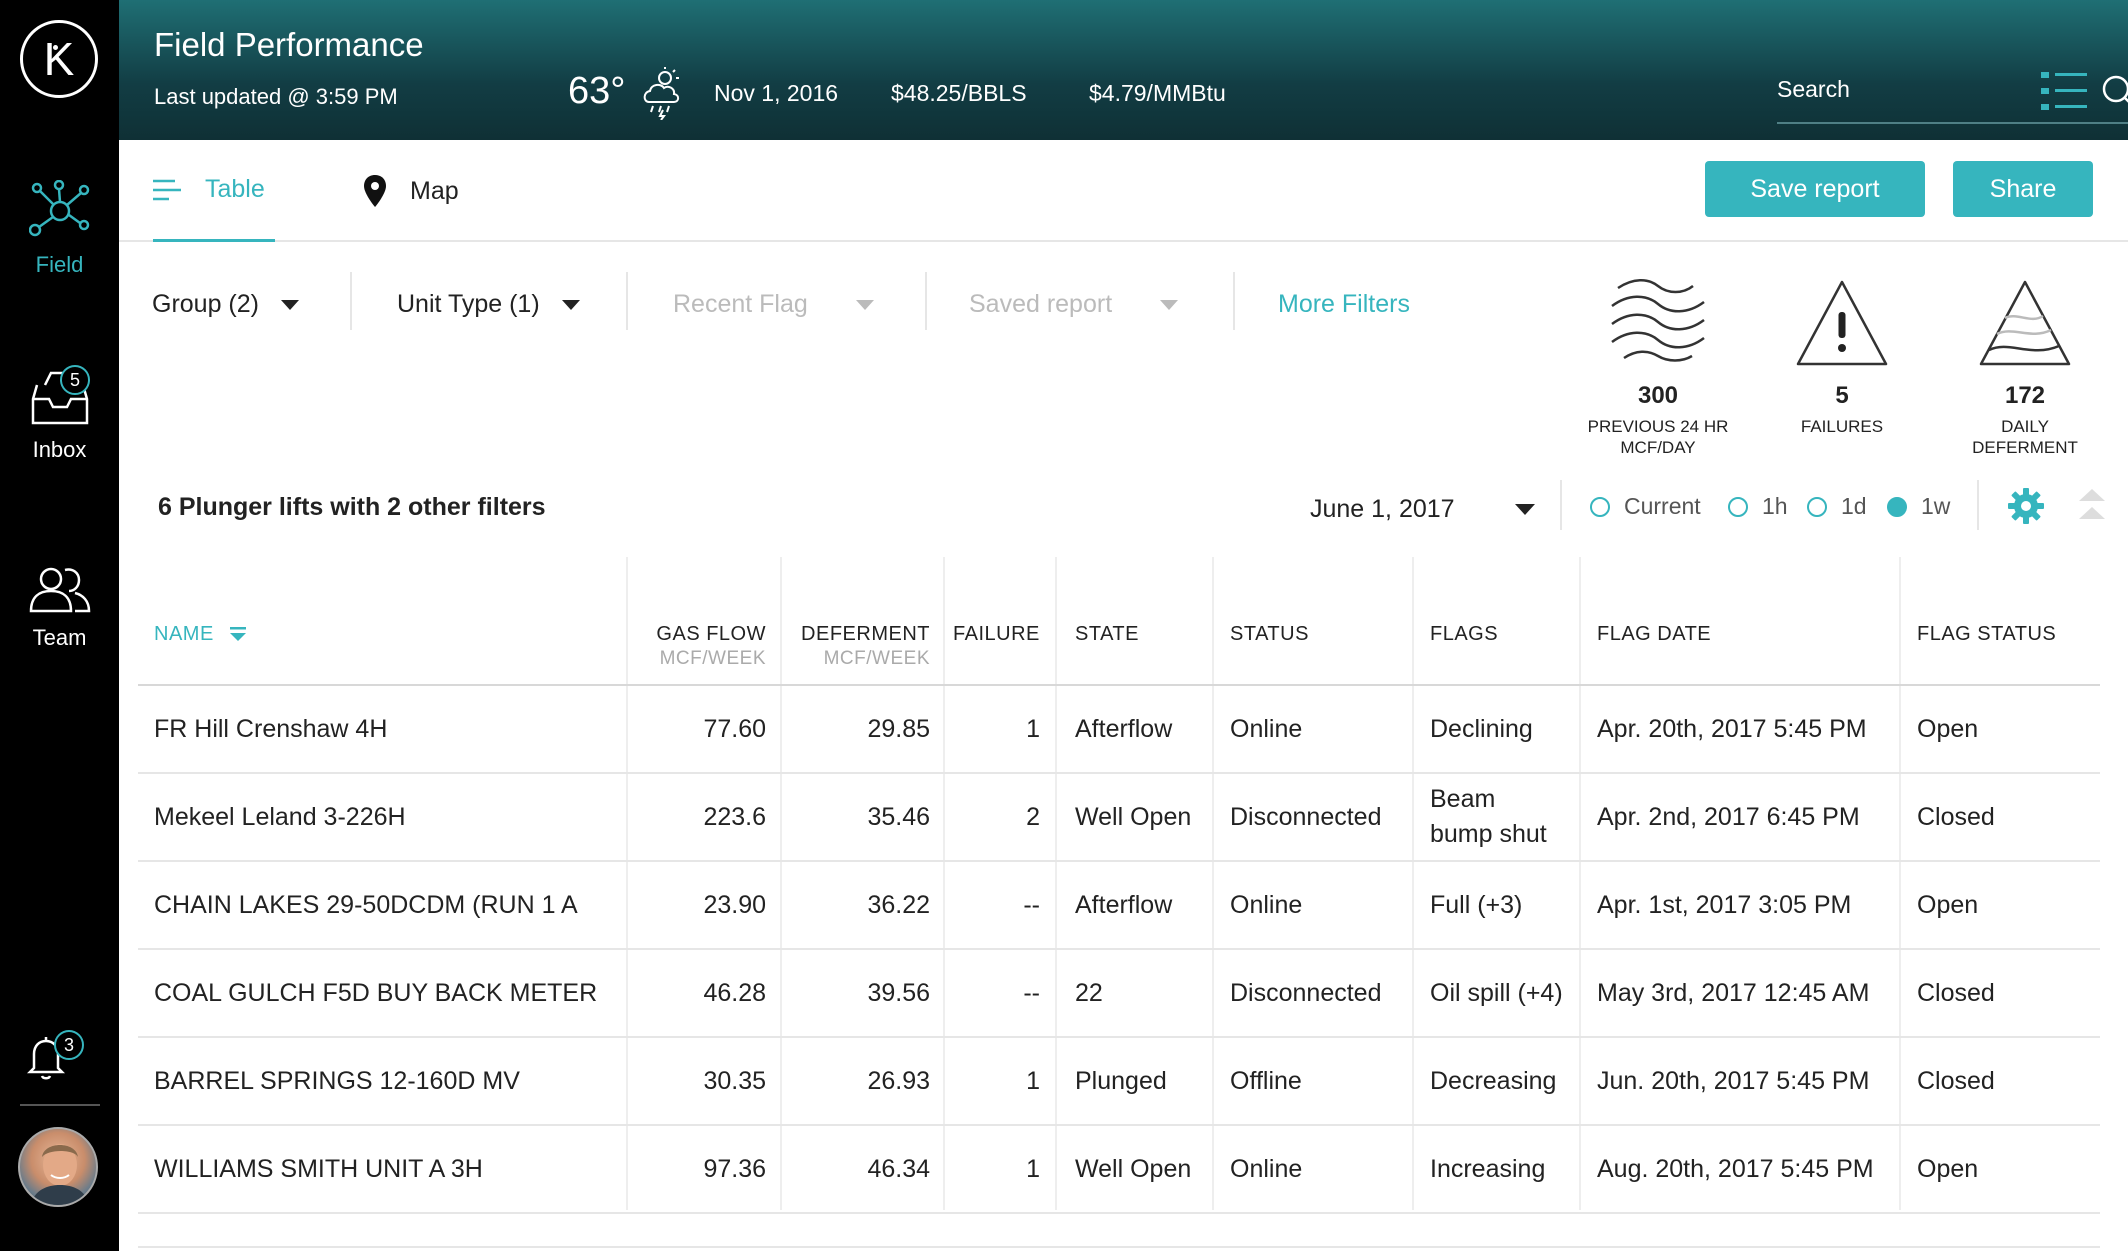  What do you see at coordinates (2025, 447) in the screenshot?
I see `kpi-label-line: DEFERMENT` at bounding box center [2025, 447].